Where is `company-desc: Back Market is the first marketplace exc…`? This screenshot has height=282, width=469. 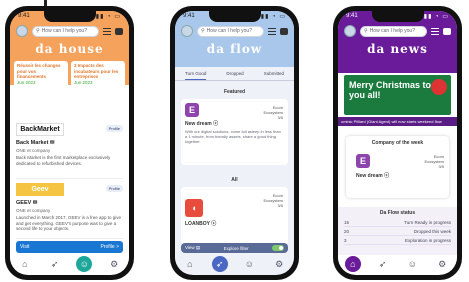 company-desc: Back Market is the first marketplace exc… is located at coordinates (63, 160).